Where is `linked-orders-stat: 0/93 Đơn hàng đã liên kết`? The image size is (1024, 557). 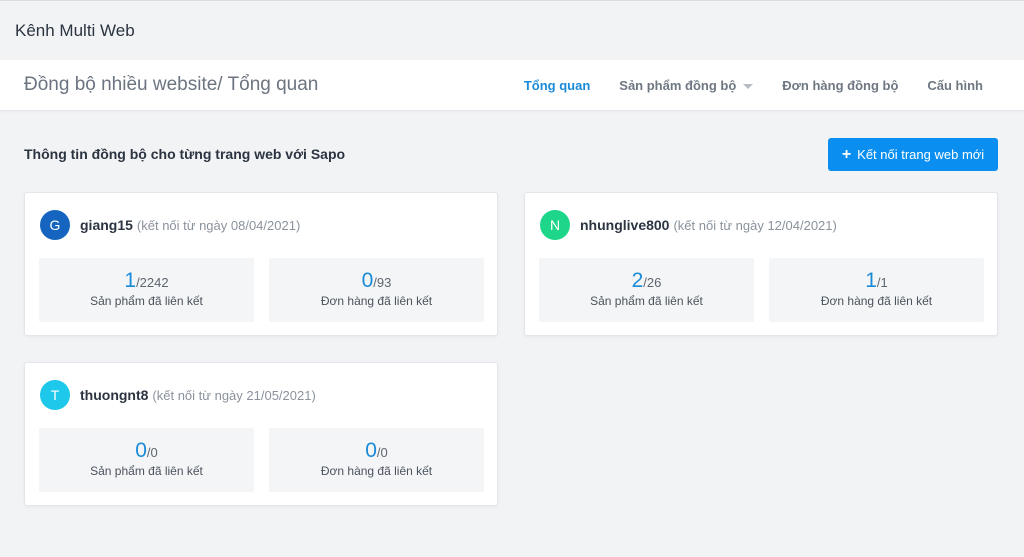
linked-orders-stat: 0/93 Đơn hàng đã liên kết is located at coordinates (376, 290).